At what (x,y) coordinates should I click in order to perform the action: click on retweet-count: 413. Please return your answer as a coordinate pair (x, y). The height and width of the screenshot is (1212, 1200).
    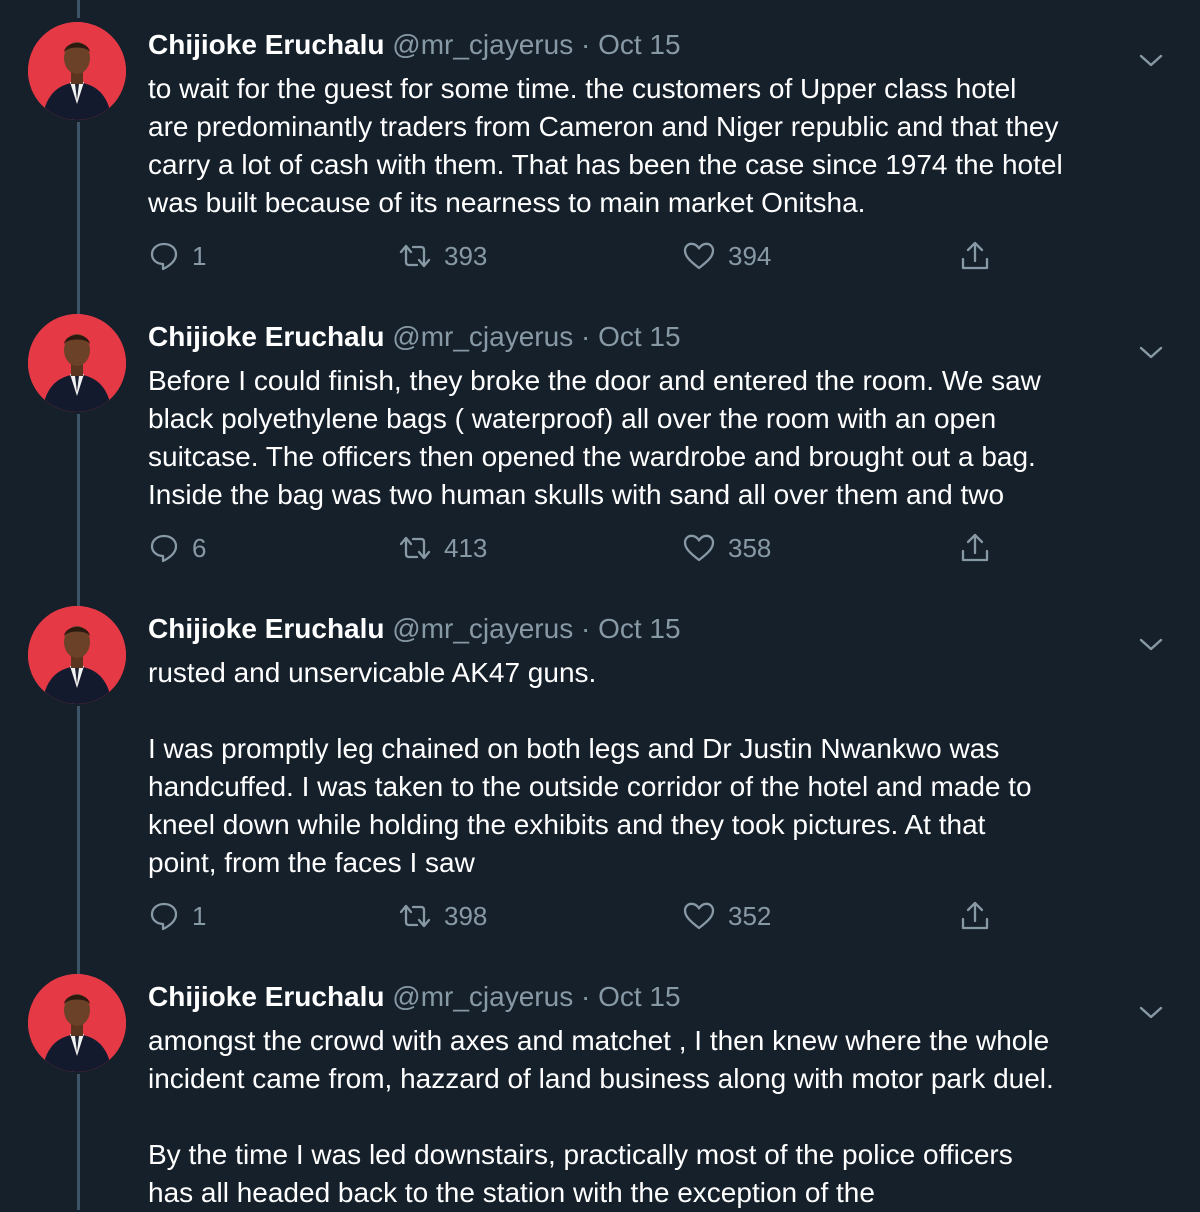
    Looking at the image, I should click on (466, 547).